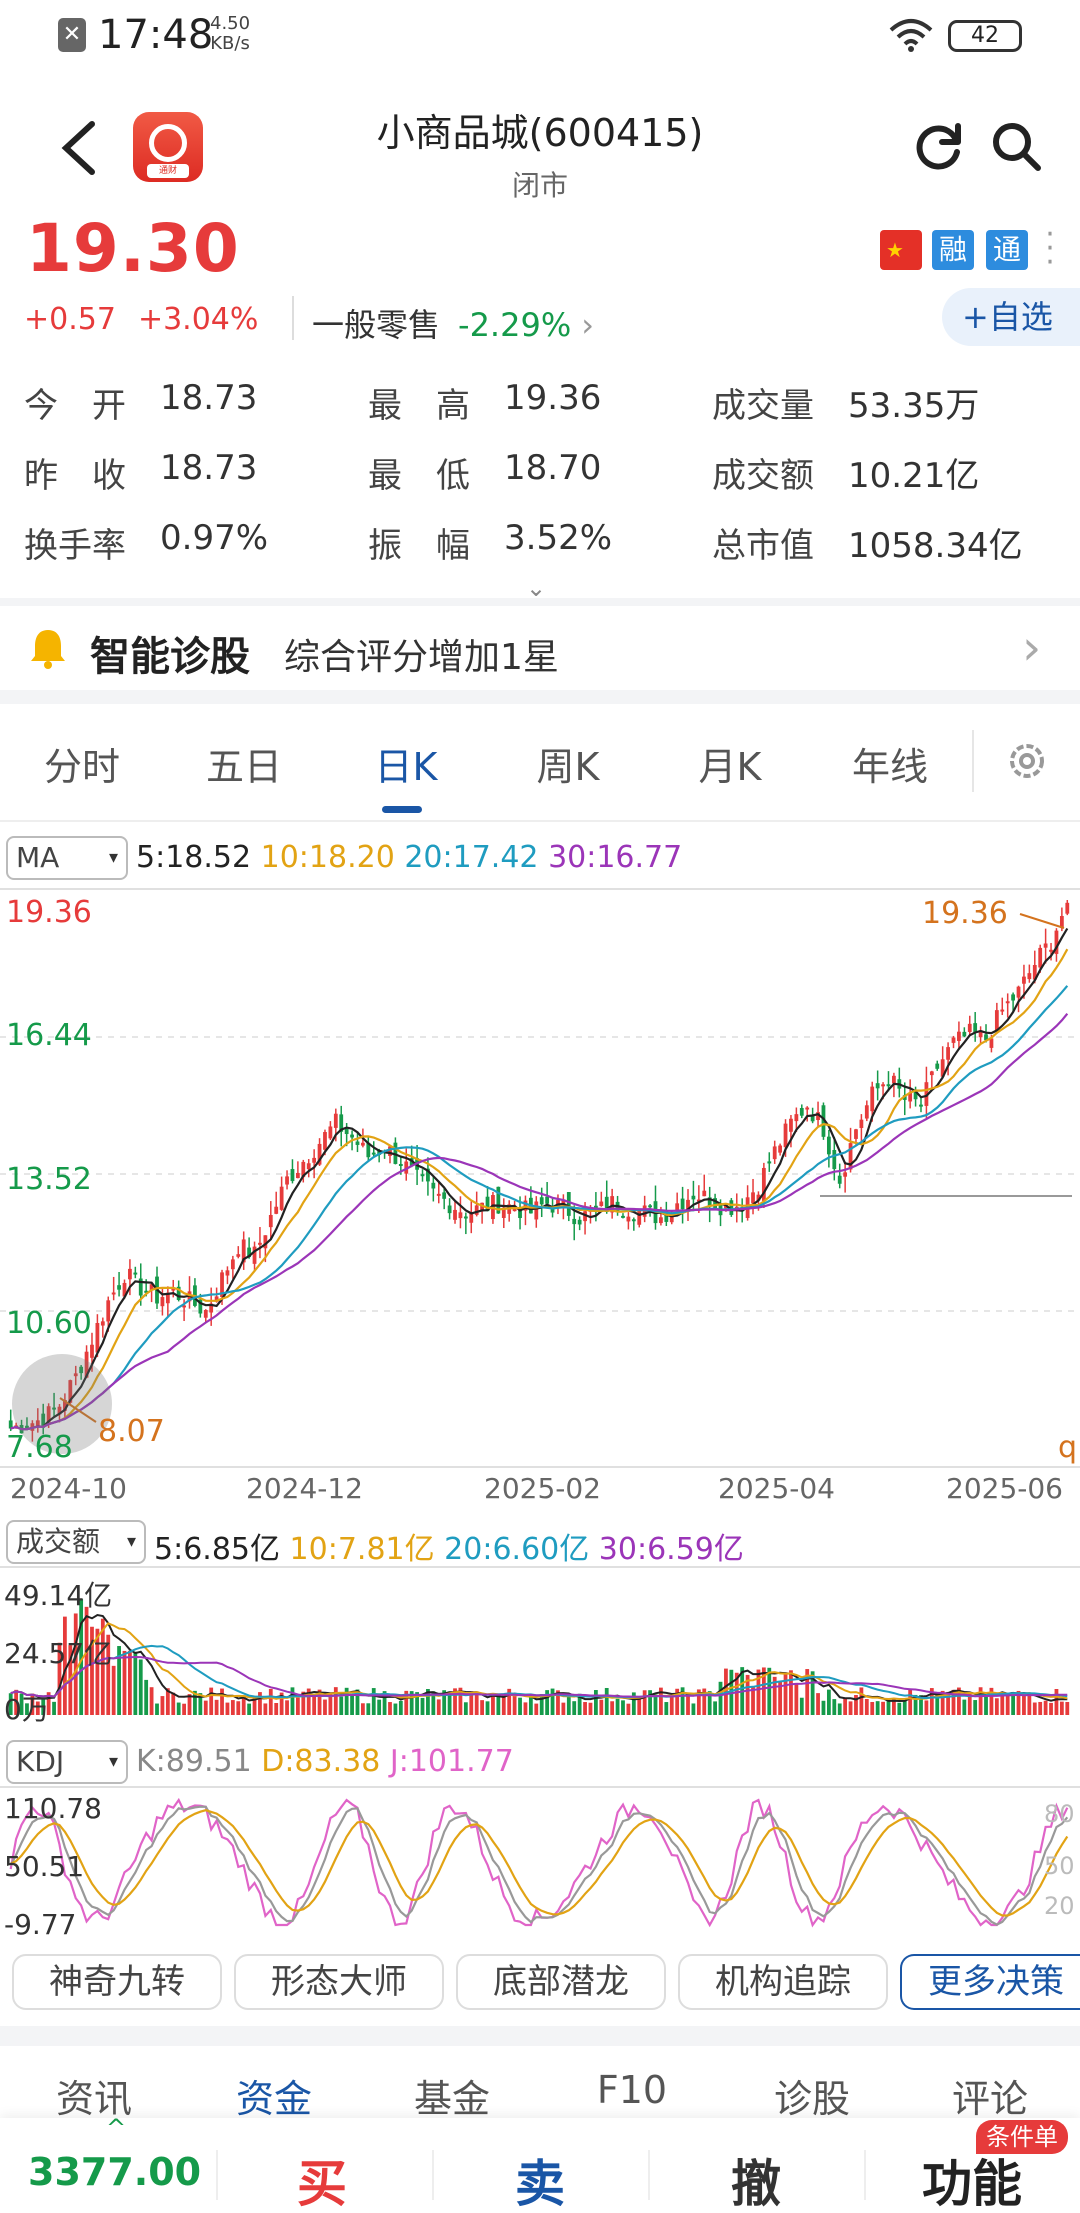 The width and height of the screenshot is (1080, 2213). Describe the element at coordinates (274, 2095) in the screenshot. I see `tab-capital: 资金` at that location.